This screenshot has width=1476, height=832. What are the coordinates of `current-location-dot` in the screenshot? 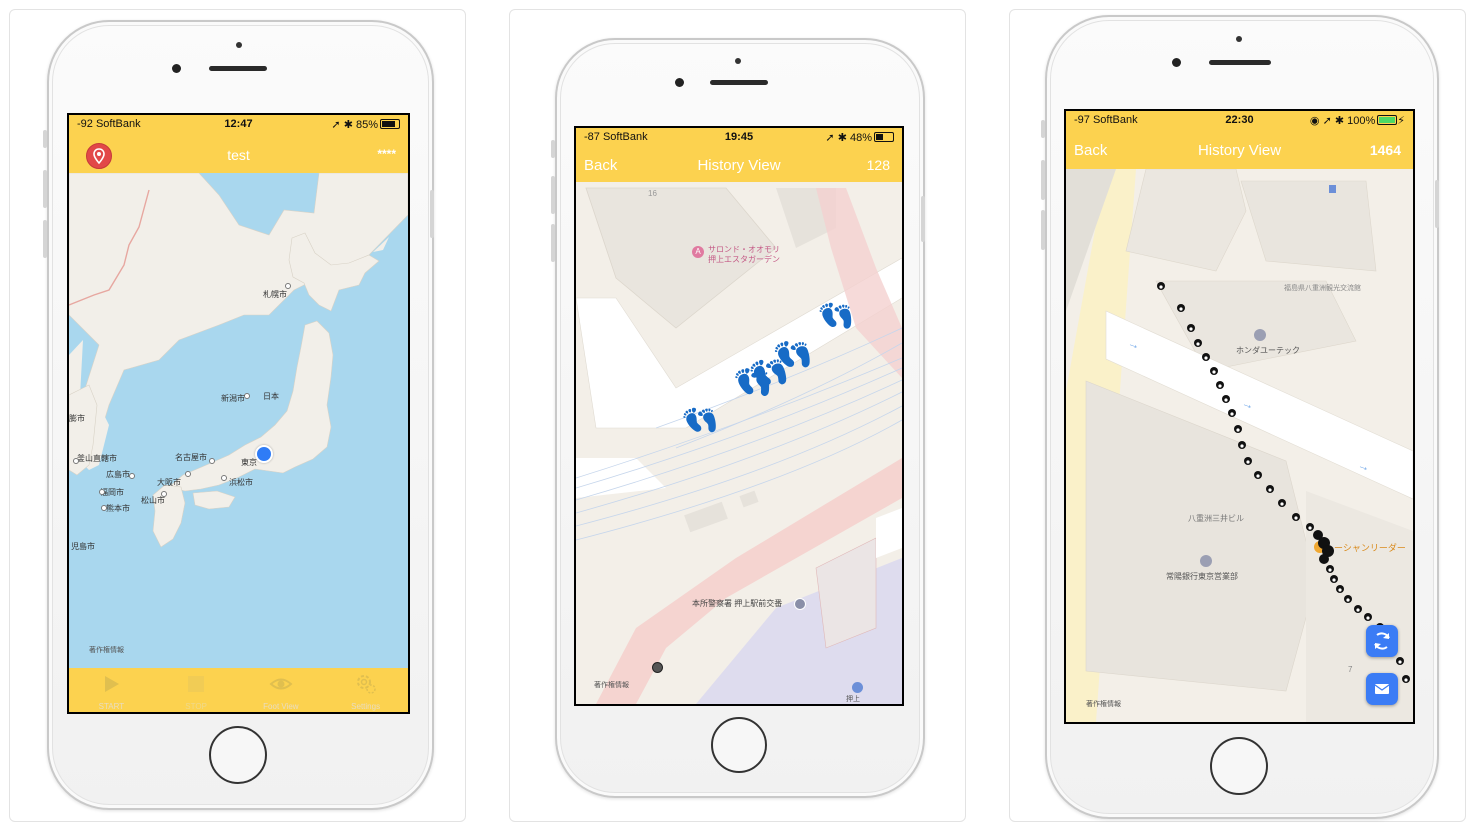 It's located at (264, 454).